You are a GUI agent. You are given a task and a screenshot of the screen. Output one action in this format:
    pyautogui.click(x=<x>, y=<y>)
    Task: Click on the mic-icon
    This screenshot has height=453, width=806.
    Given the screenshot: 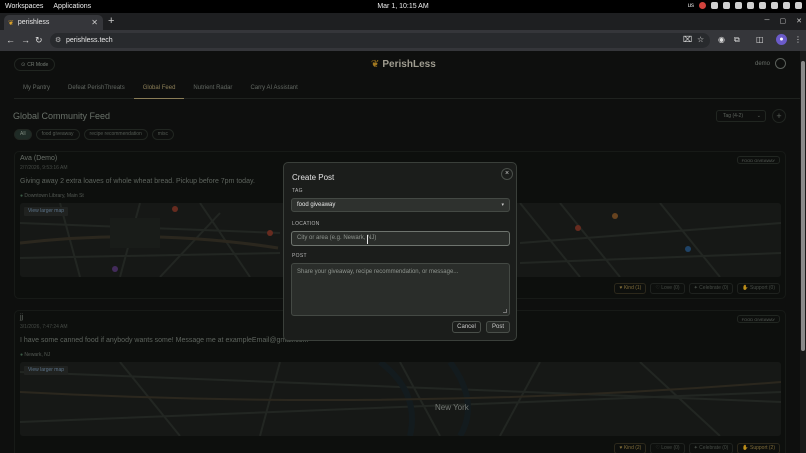 What is the action you would take?
    pyautogui.click(x=750, y=5)
    